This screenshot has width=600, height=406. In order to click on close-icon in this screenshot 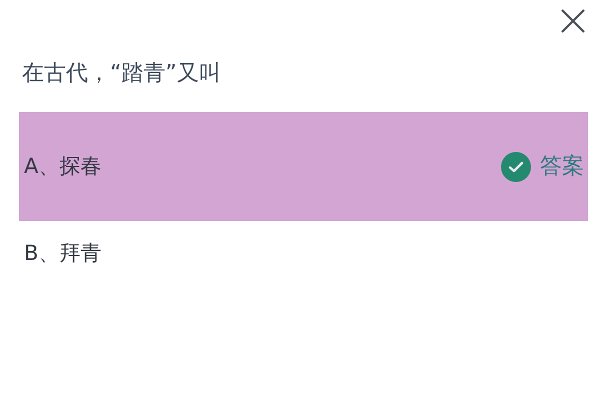, I will do `click(573, 21)`.